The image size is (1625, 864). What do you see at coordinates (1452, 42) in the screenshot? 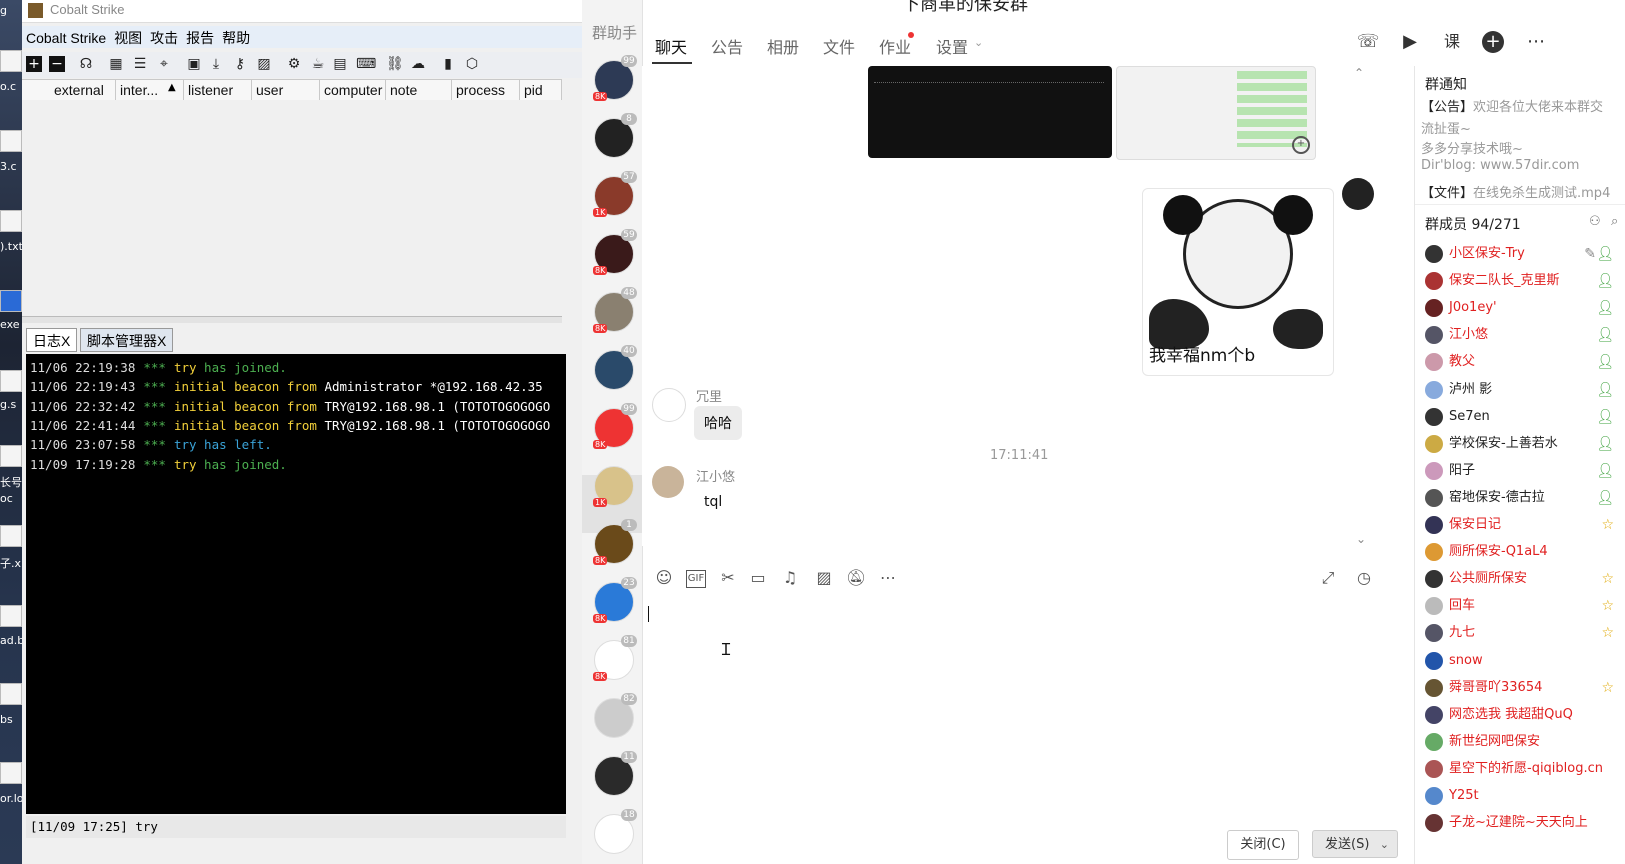
I see `classroom-icon: 课` at bounding box center [1452, 42].